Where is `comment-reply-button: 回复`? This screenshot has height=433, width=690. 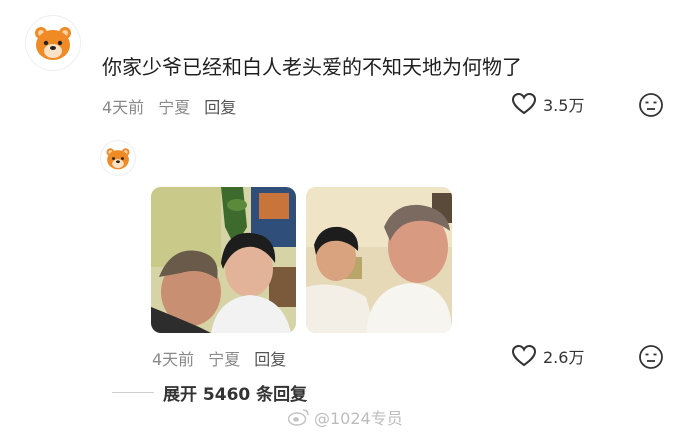
comment-reply-button: 回复 is located at coordinates (220, 107).